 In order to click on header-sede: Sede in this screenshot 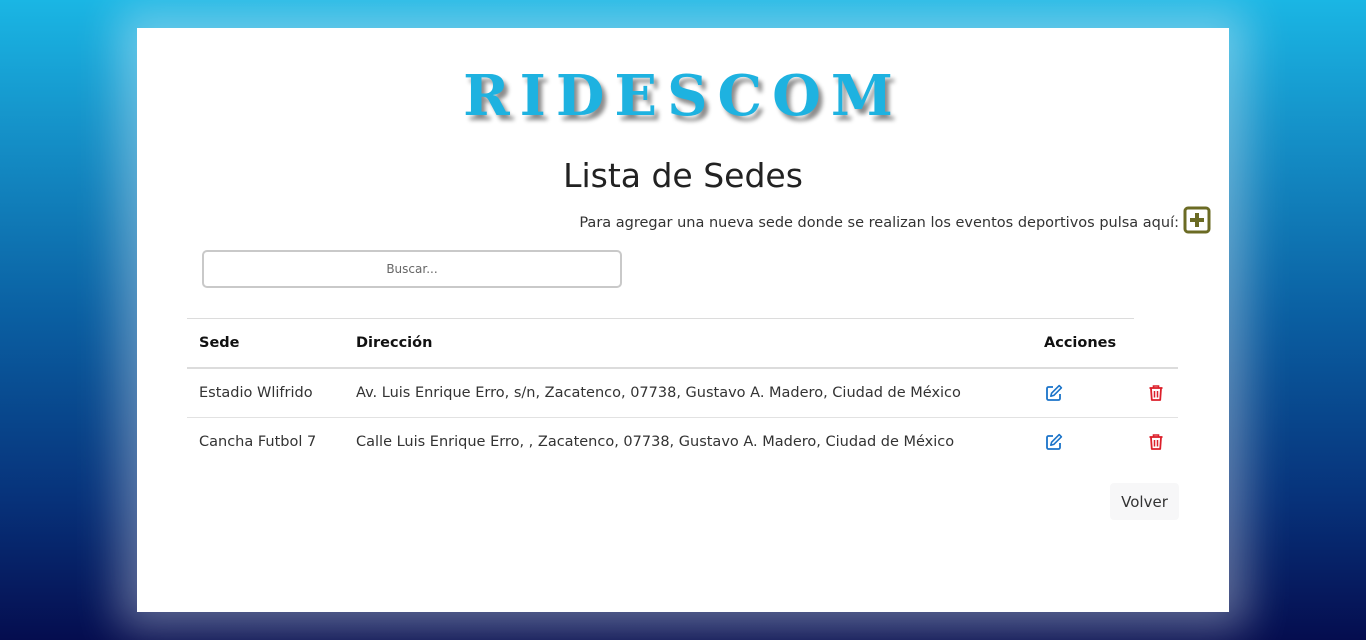, I will do `click(265, 343)`.